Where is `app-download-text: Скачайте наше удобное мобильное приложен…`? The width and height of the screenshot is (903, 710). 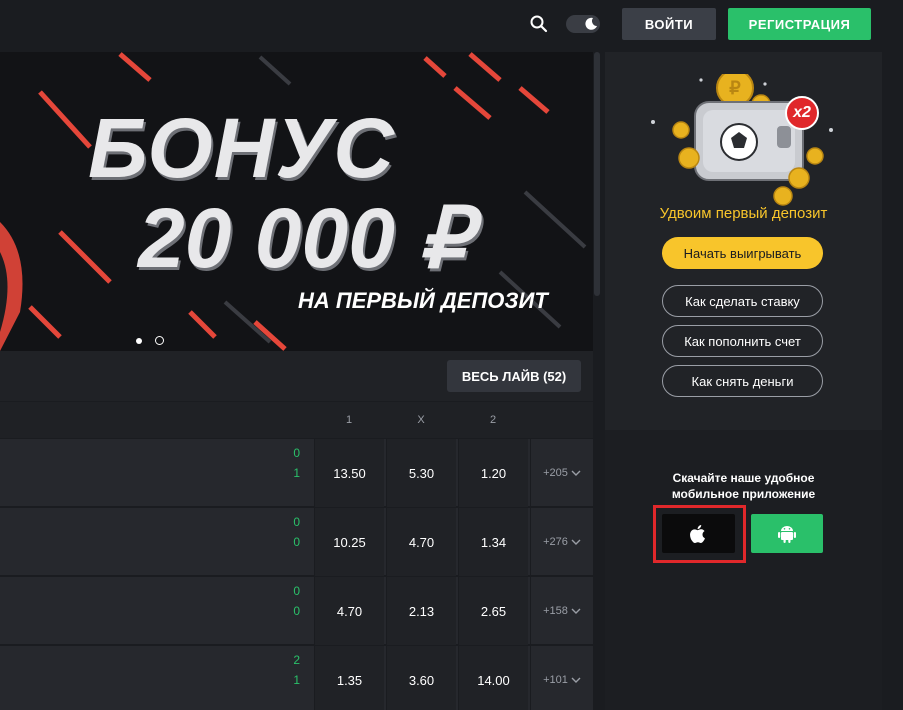
app-download-text: Скачайте наше удобное мобильное приложен… is located at coordinates (743, 486).